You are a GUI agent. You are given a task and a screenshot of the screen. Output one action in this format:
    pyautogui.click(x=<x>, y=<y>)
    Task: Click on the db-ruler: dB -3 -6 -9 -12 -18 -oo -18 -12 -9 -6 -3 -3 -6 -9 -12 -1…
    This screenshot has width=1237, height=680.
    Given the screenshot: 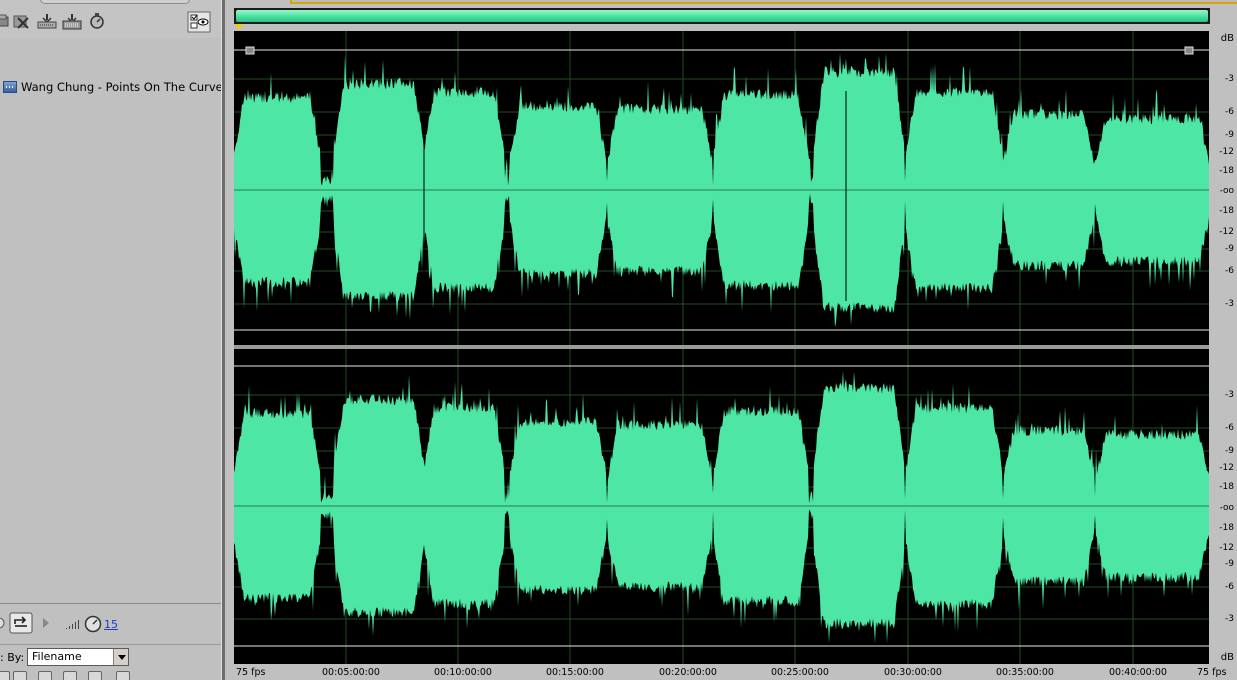 What is the action you would take?
    pyautogui.click(x=1223, y=347)
    